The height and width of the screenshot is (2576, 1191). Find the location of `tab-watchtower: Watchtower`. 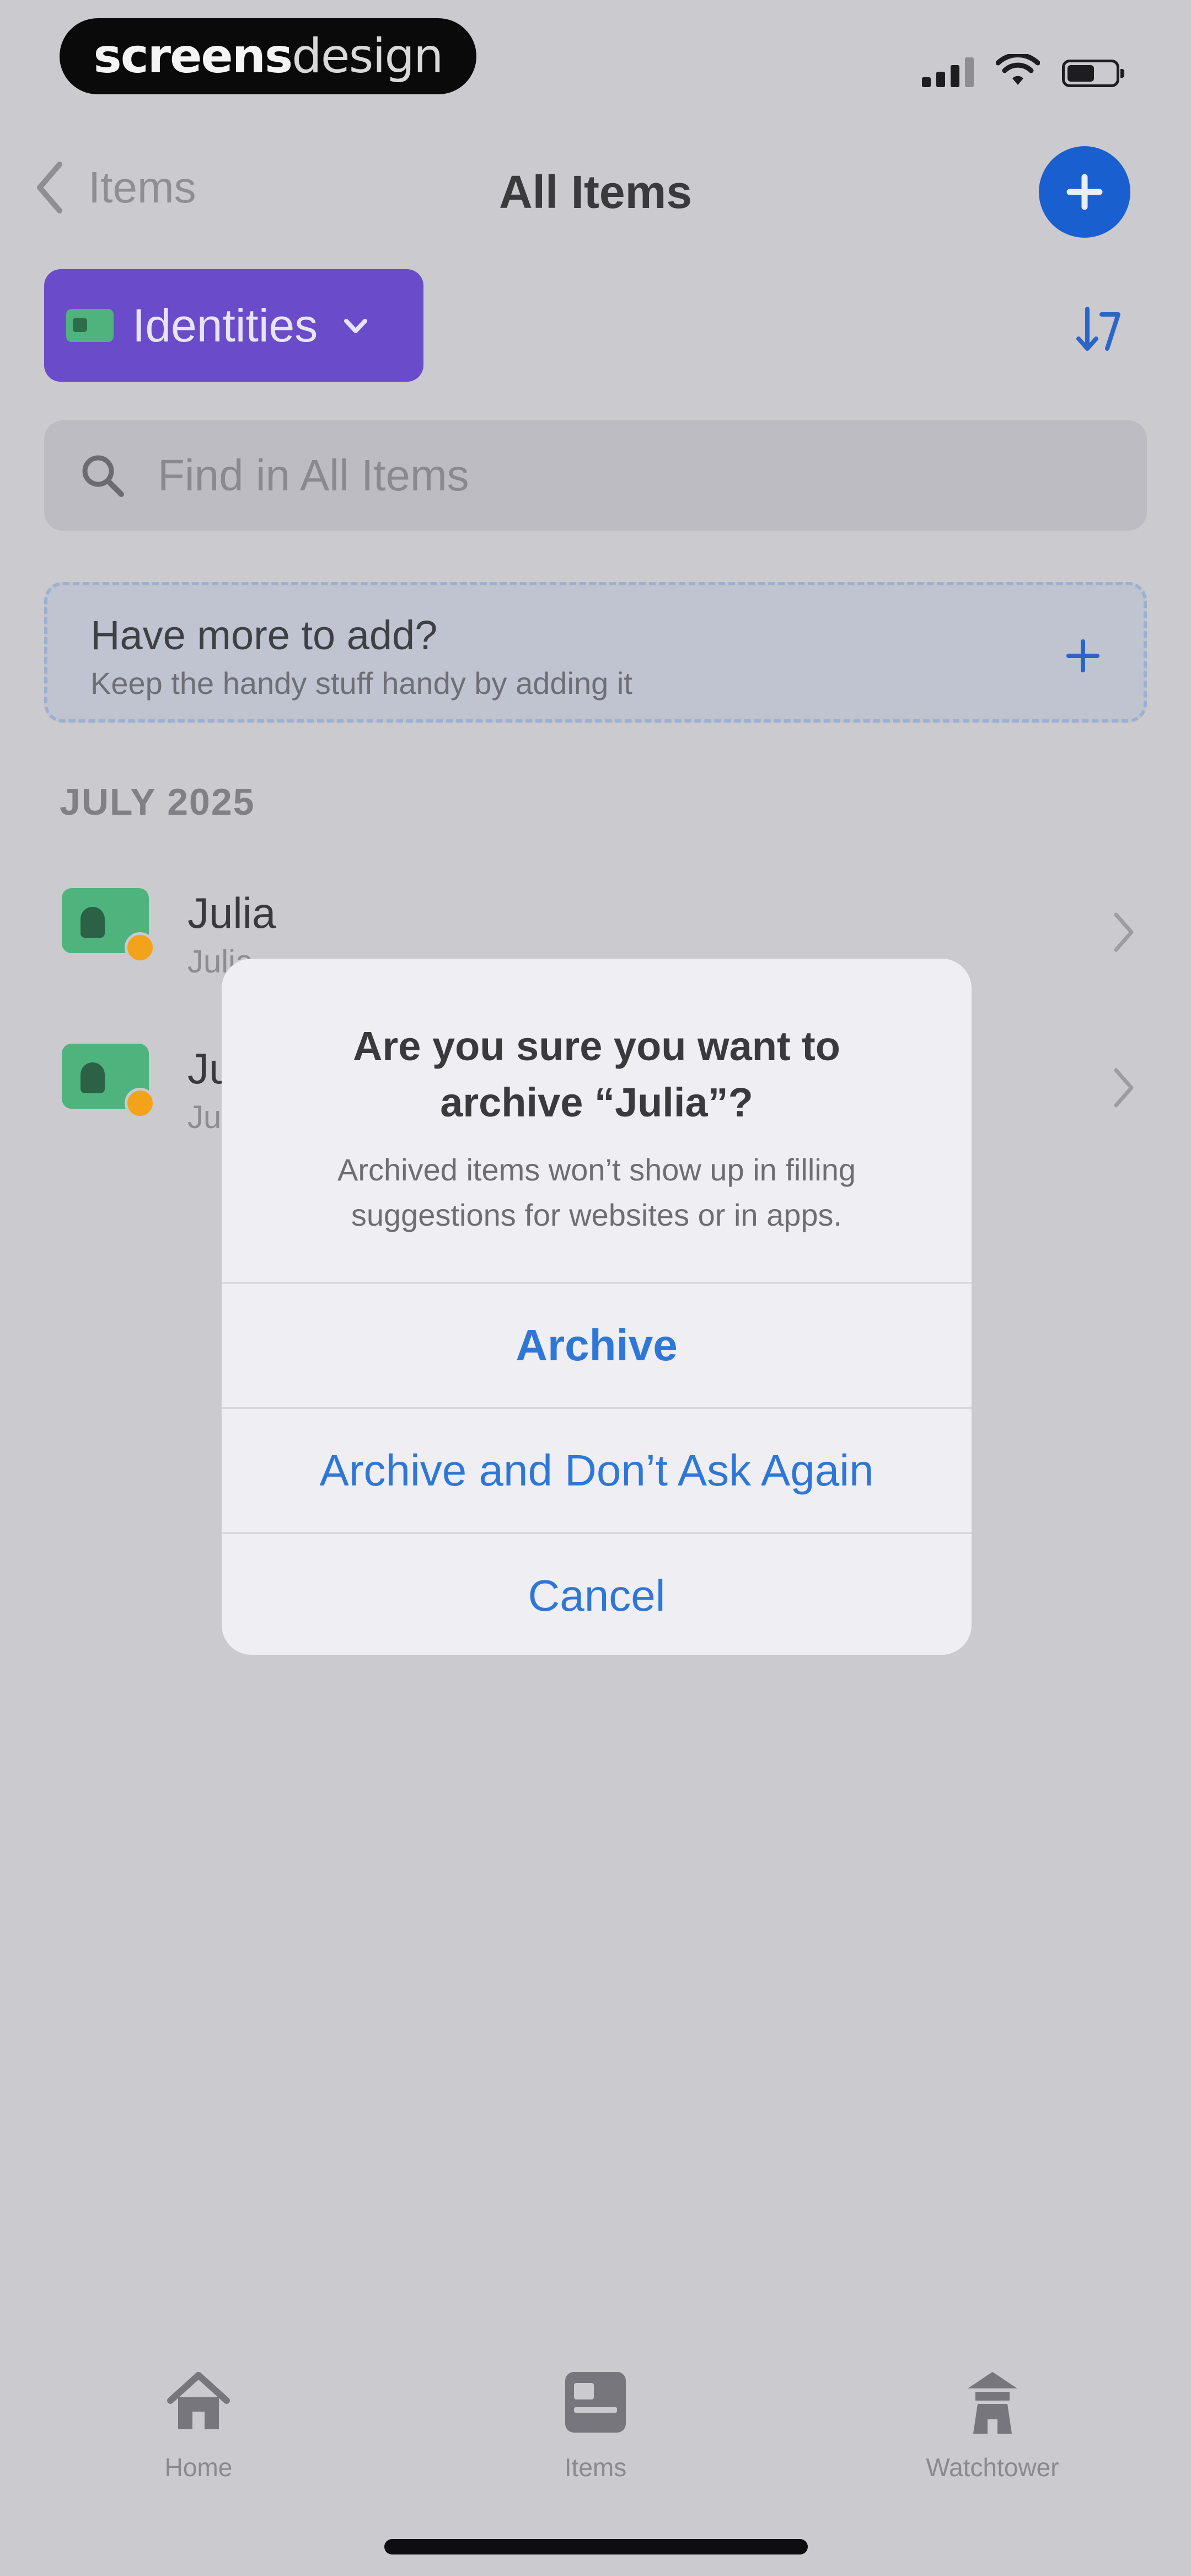

tab-watchtower: Watchtower is located at coordinates (993, 2424).